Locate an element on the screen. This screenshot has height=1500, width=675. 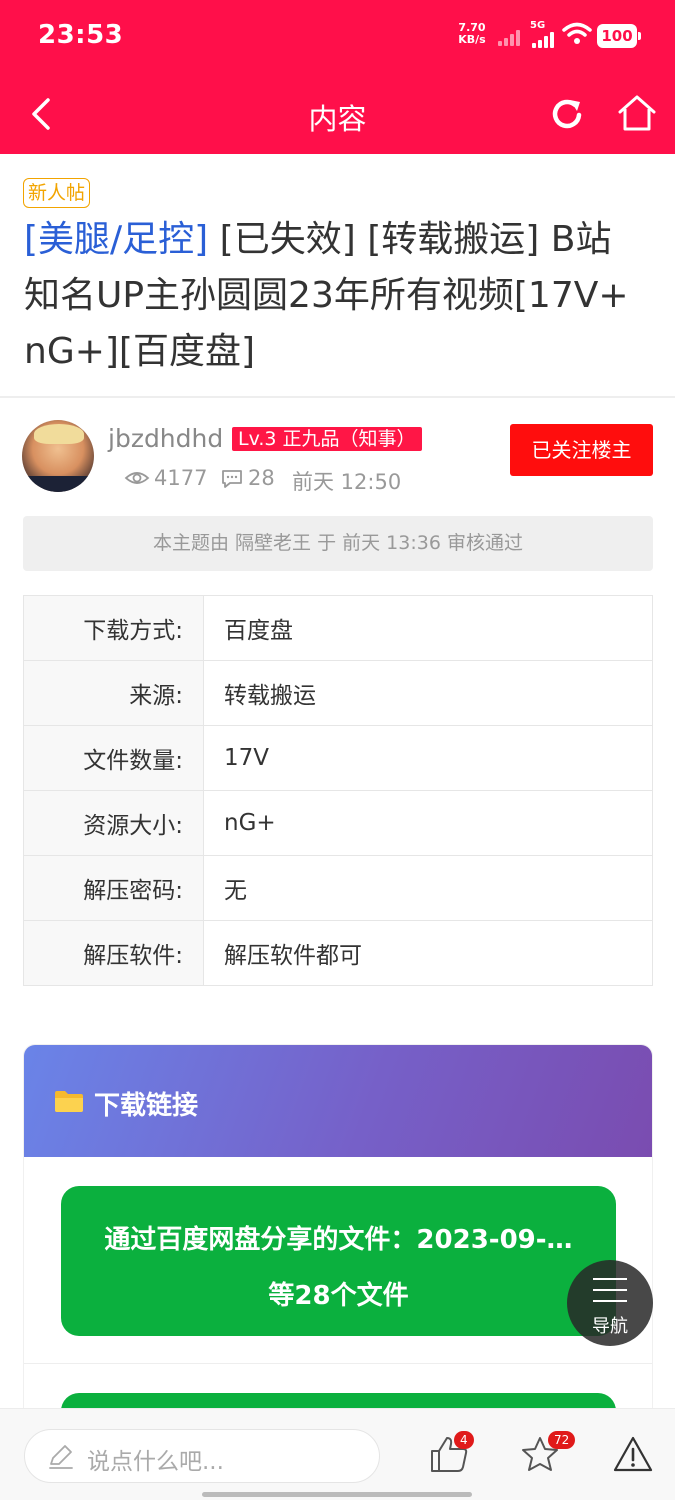
net-speed: 7.70 KB/s is located at coordinates (472, 34).